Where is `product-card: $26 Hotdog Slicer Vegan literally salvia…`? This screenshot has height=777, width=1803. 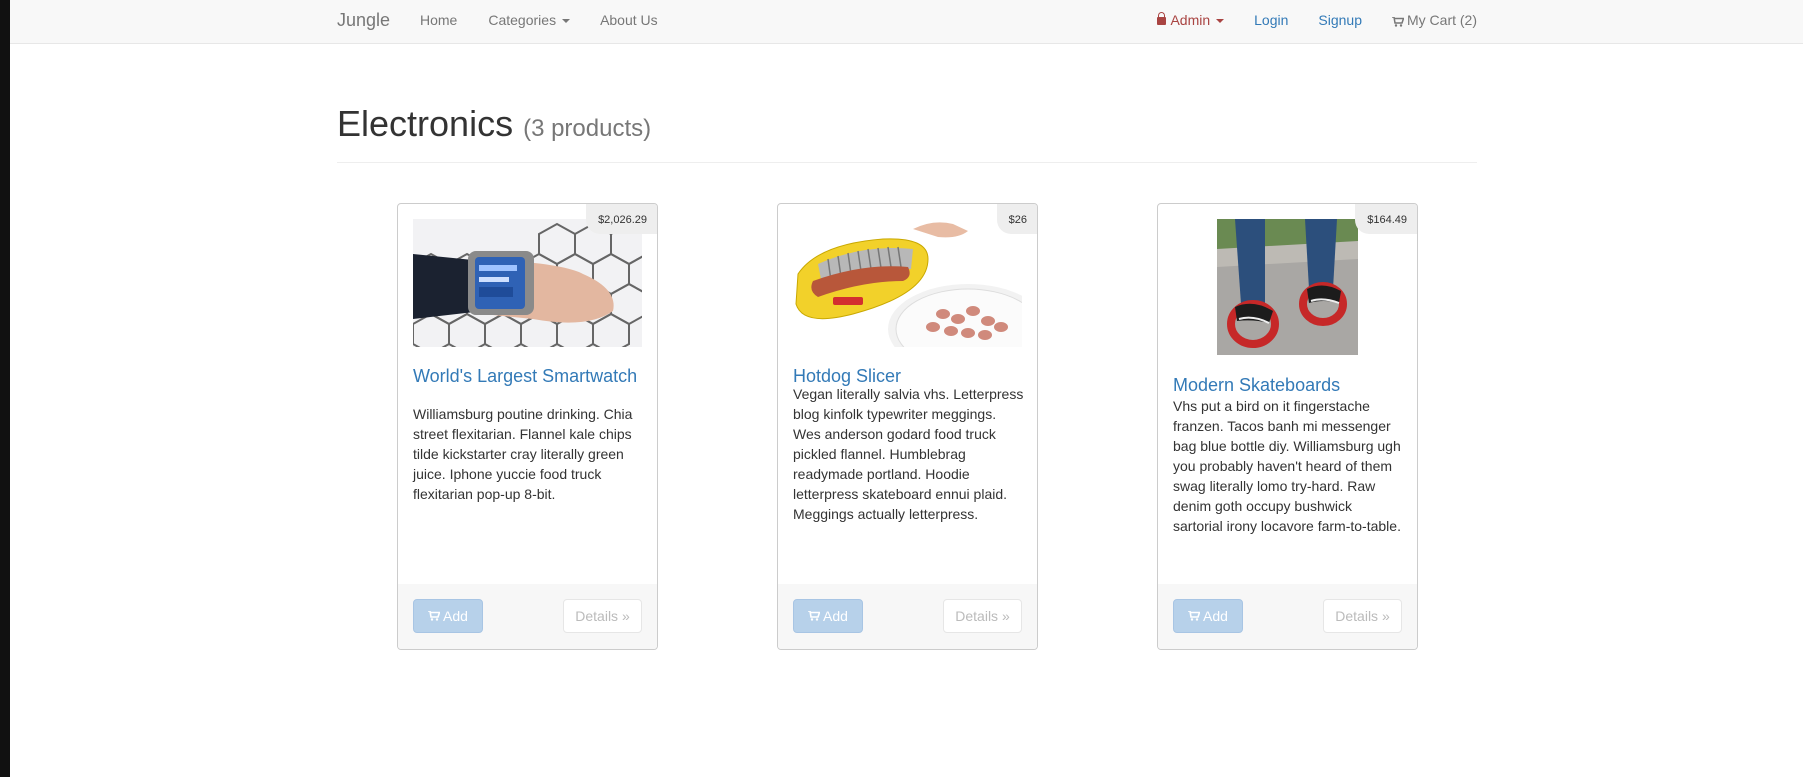
product-card: $26 Hotdog Slicer Vegan literally salvia… is located at coordinates (907, 426).